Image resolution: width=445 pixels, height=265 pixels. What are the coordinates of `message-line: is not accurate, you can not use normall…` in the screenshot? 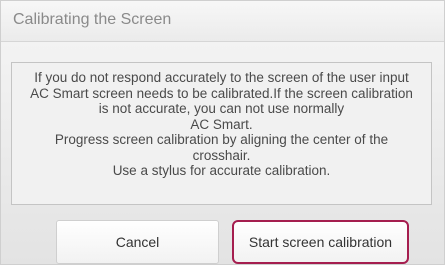 It's located at (221, 108).